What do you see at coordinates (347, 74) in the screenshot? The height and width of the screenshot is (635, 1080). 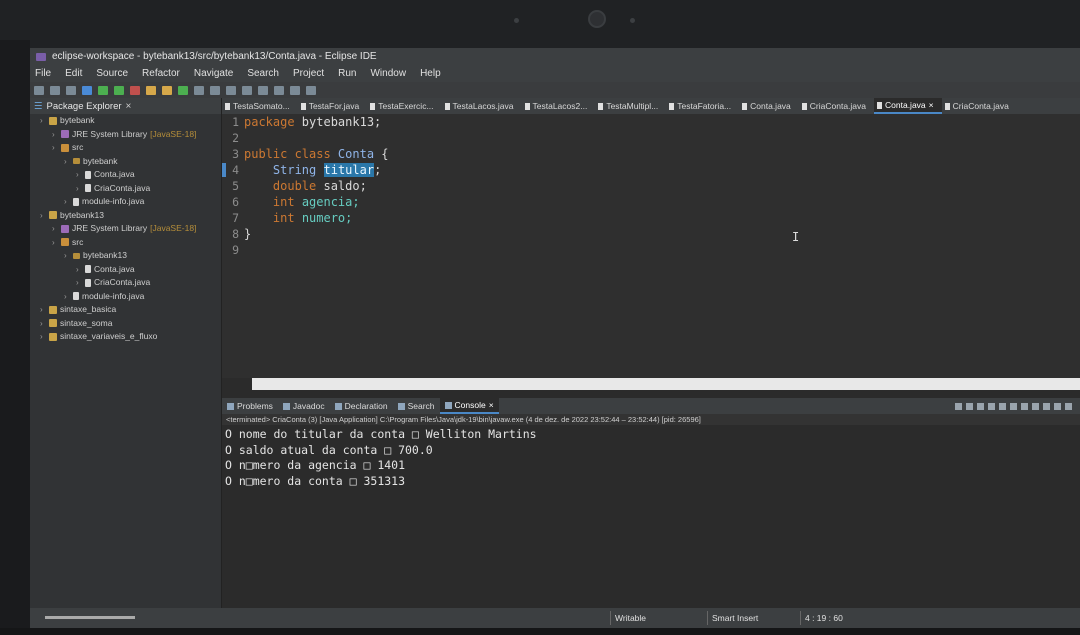 I see `menu-run: Run` at bounding box center [347, 74].